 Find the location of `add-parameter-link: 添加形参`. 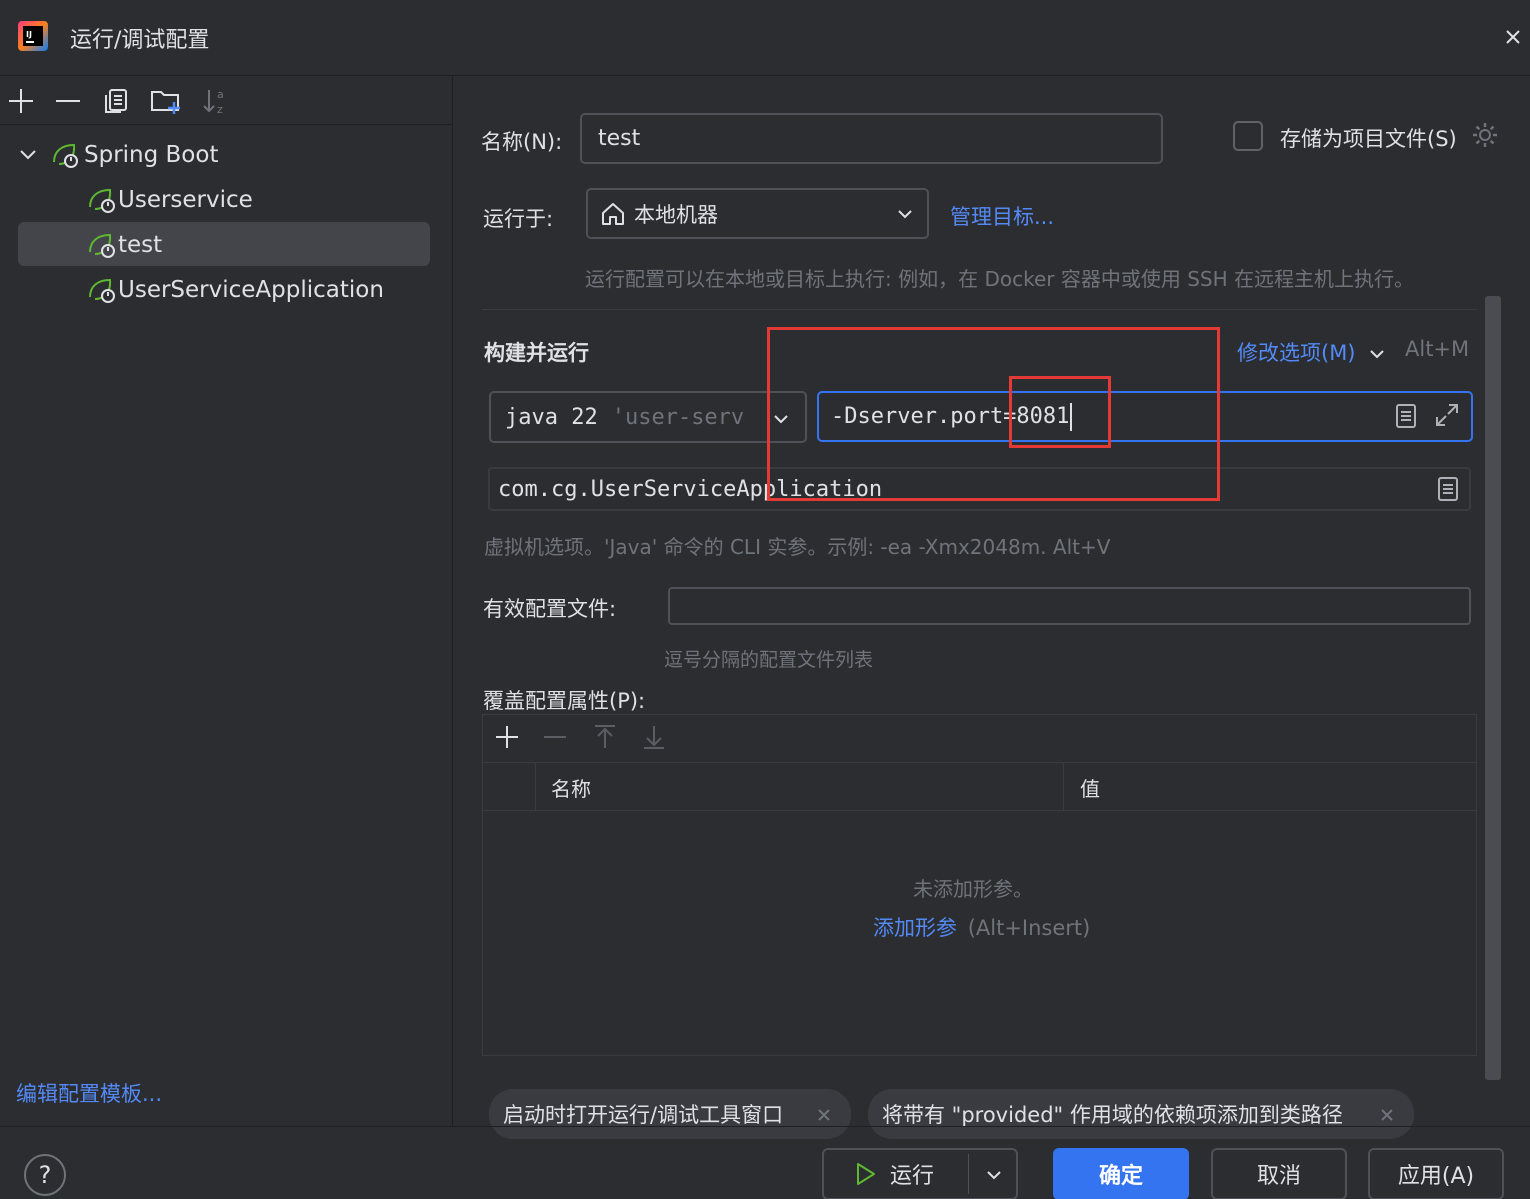

add-parameter-link: 添加形参 is located at coordinates (915, 928).